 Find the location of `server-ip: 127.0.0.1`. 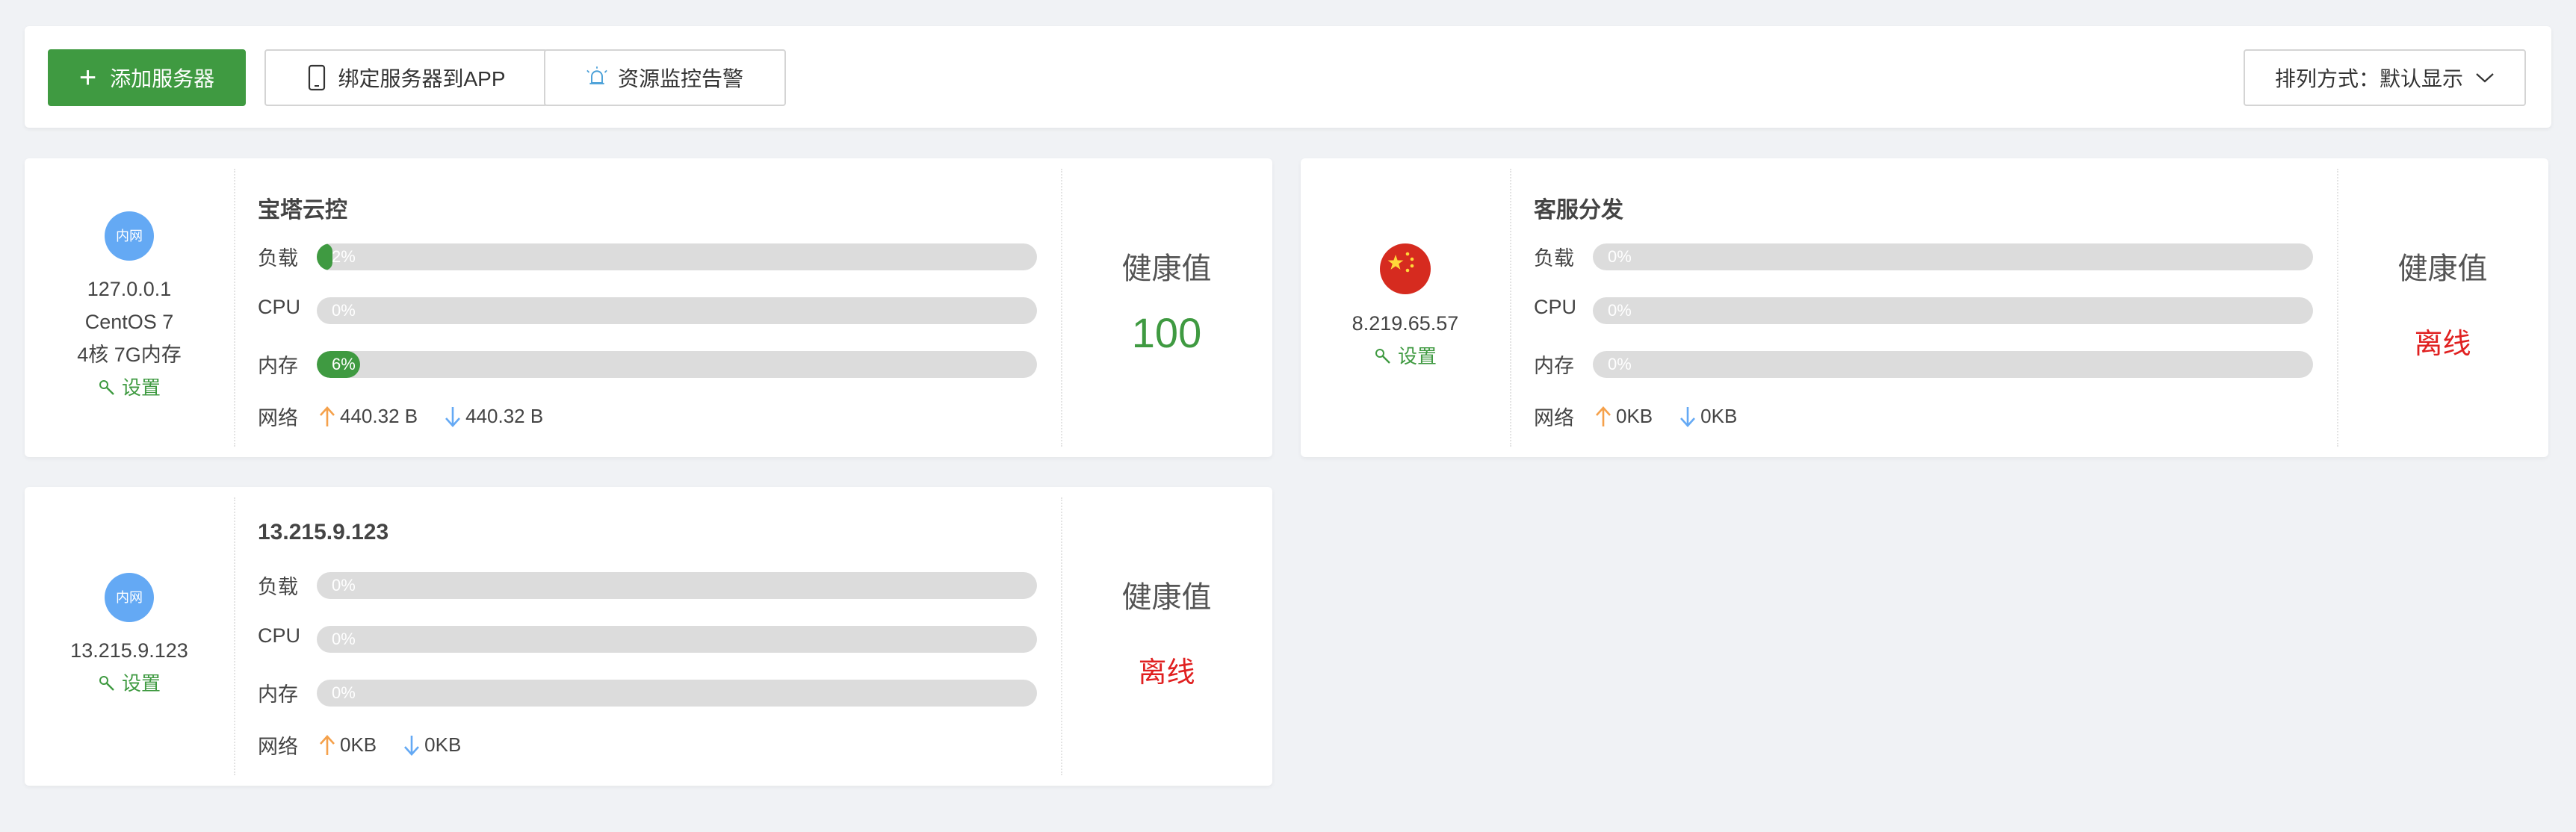

server-ip: 127.0.0.1 is located at coordinates (129, 289).